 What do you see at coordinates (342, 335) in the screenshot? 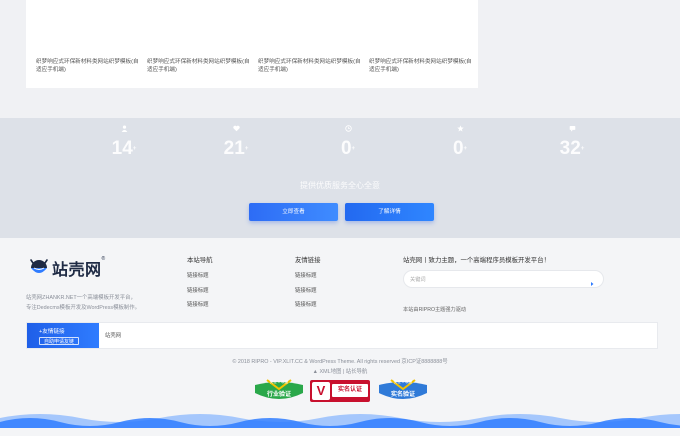
I see `friend-link-bar: +友情链接 自助申请友链 站壳网` at bounding box center [342, 335].